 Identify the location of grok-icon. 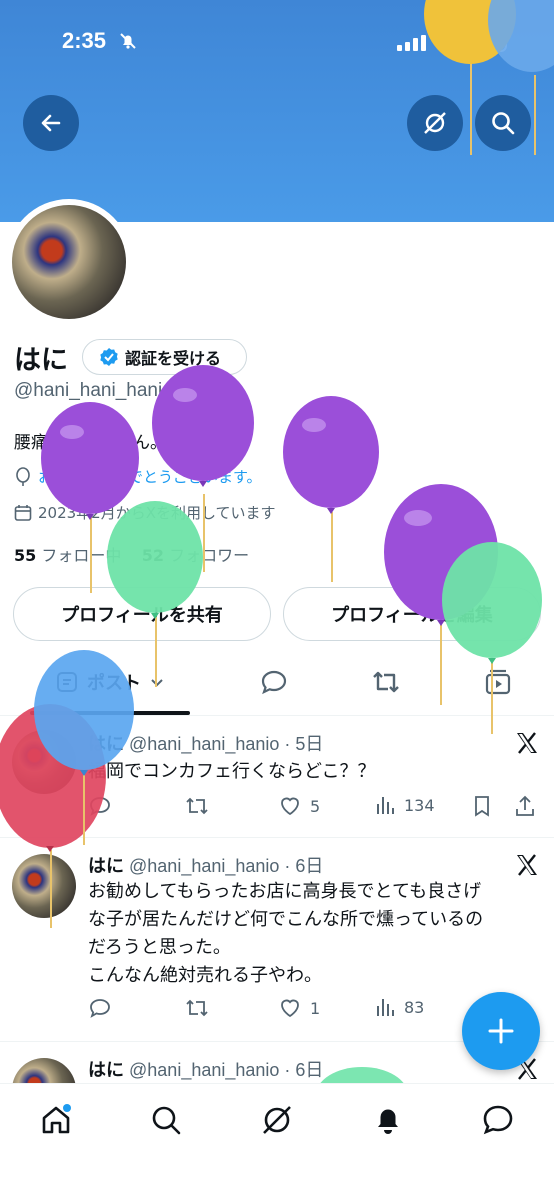
(277, 1120).